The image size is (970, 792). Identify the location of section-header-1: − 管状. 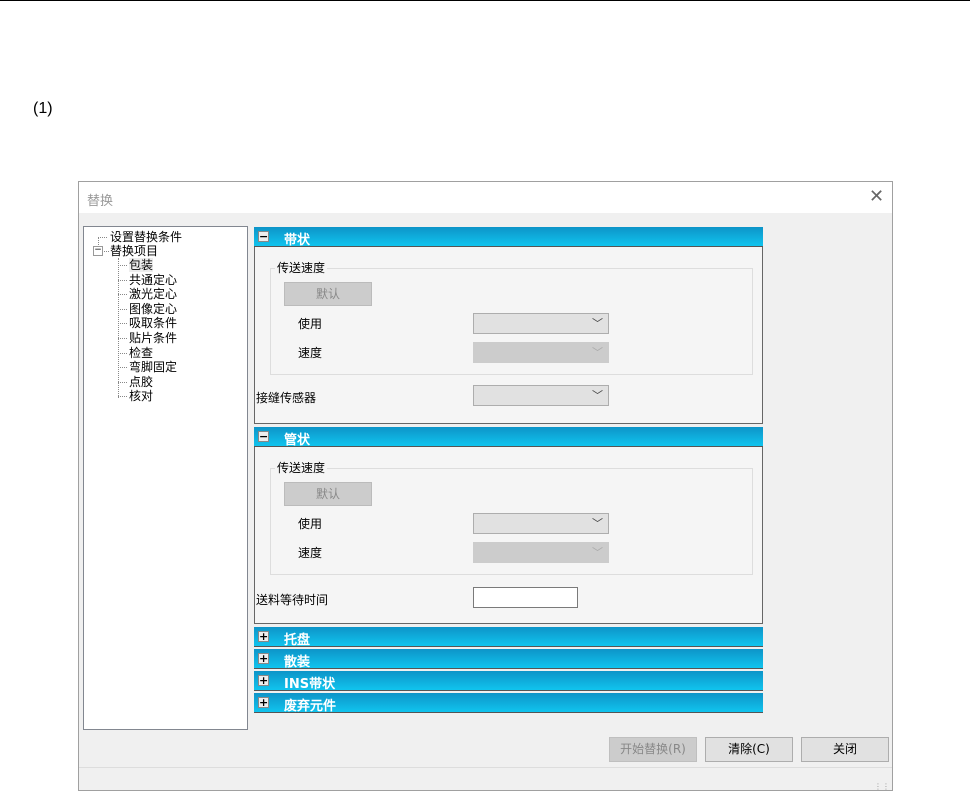
(508, 437).